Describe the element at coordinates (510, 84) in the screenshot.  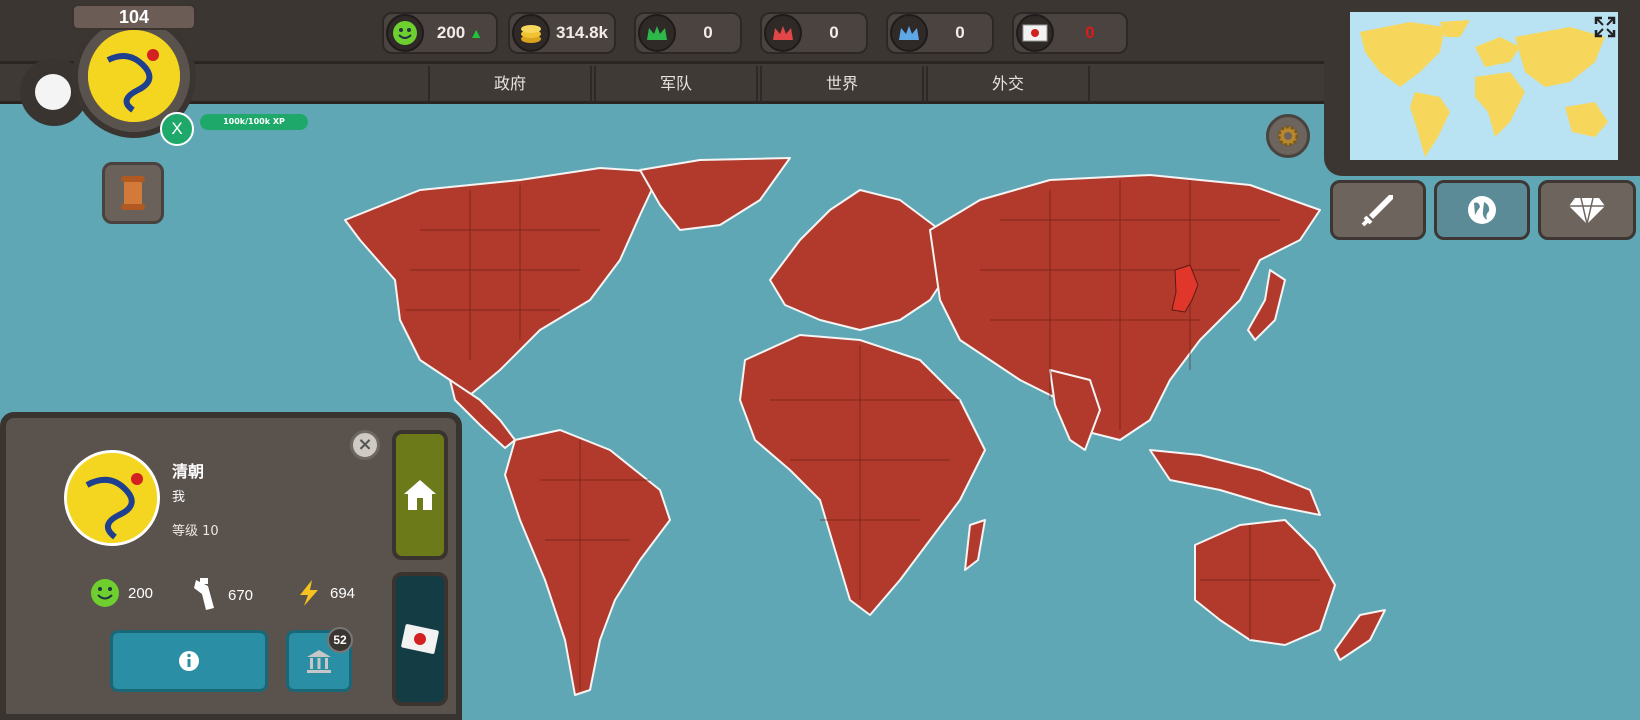
I see `tab-government: 政府` at that location.